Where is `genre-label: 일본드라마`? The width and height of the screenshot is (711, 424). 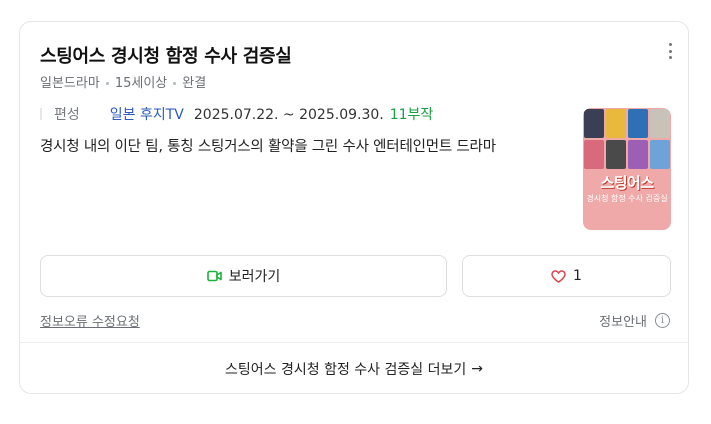
genre-label: 일본드라마 is located at coordinates (70, 83).